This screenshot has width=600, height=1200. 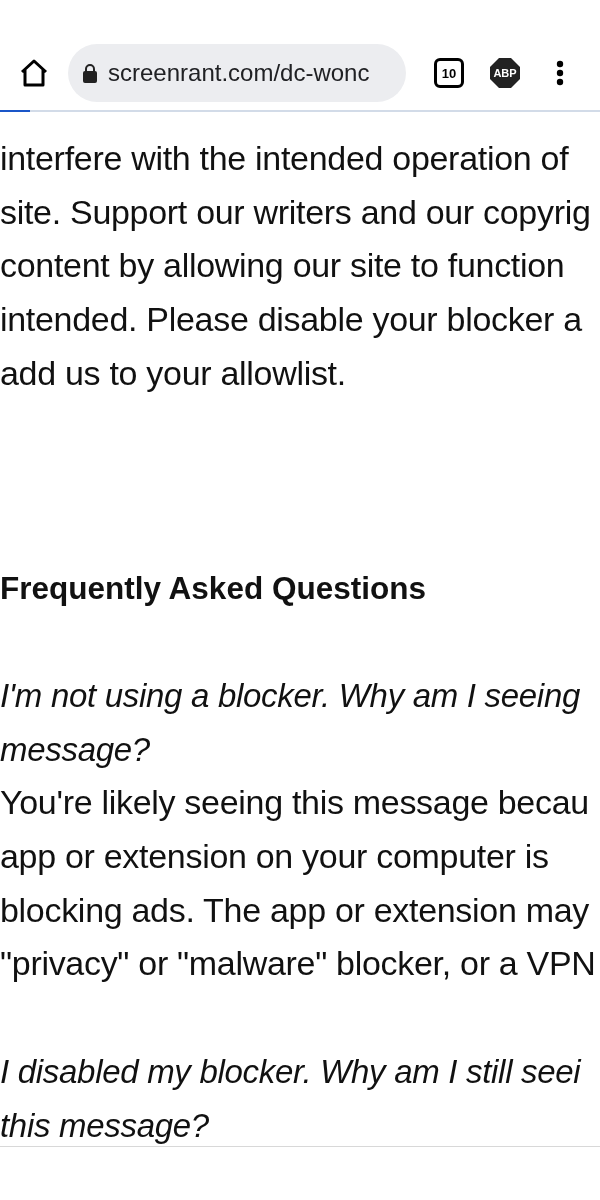 What do you see at coordinates (104, 1125) in the screenshot?
I see `question-line: this message?` at bounding box center [104, 1125].